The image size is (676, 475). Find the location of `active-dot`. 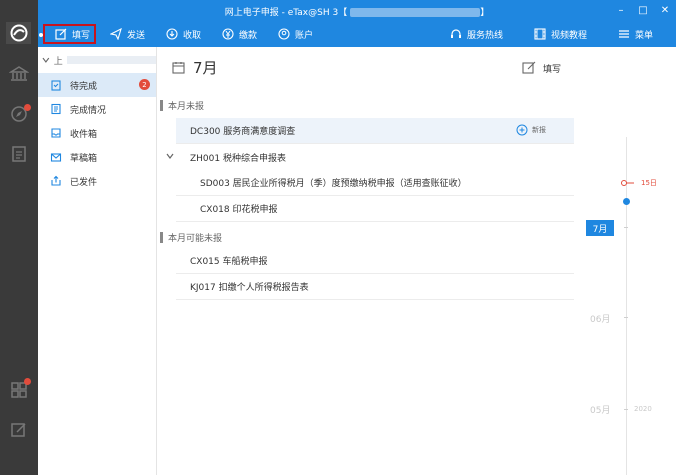

active-dot is located at coordinates (41, 35).